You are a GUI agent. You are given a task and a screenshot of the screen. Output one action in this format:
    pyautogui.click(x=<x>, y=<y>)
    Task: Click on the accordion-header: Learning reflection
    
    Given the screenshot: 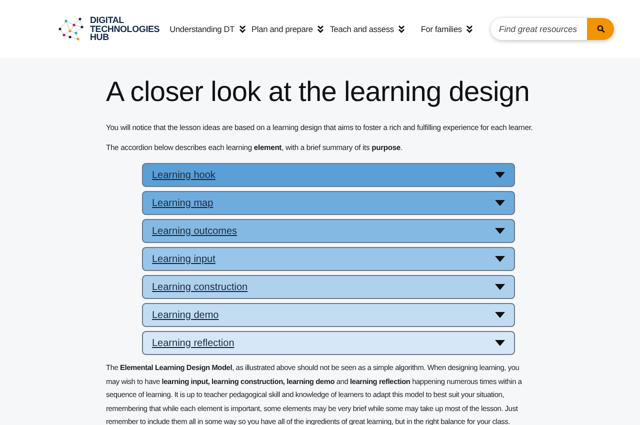 What is the action you would take?
    pyautogui.click(x=328, y=343)
    